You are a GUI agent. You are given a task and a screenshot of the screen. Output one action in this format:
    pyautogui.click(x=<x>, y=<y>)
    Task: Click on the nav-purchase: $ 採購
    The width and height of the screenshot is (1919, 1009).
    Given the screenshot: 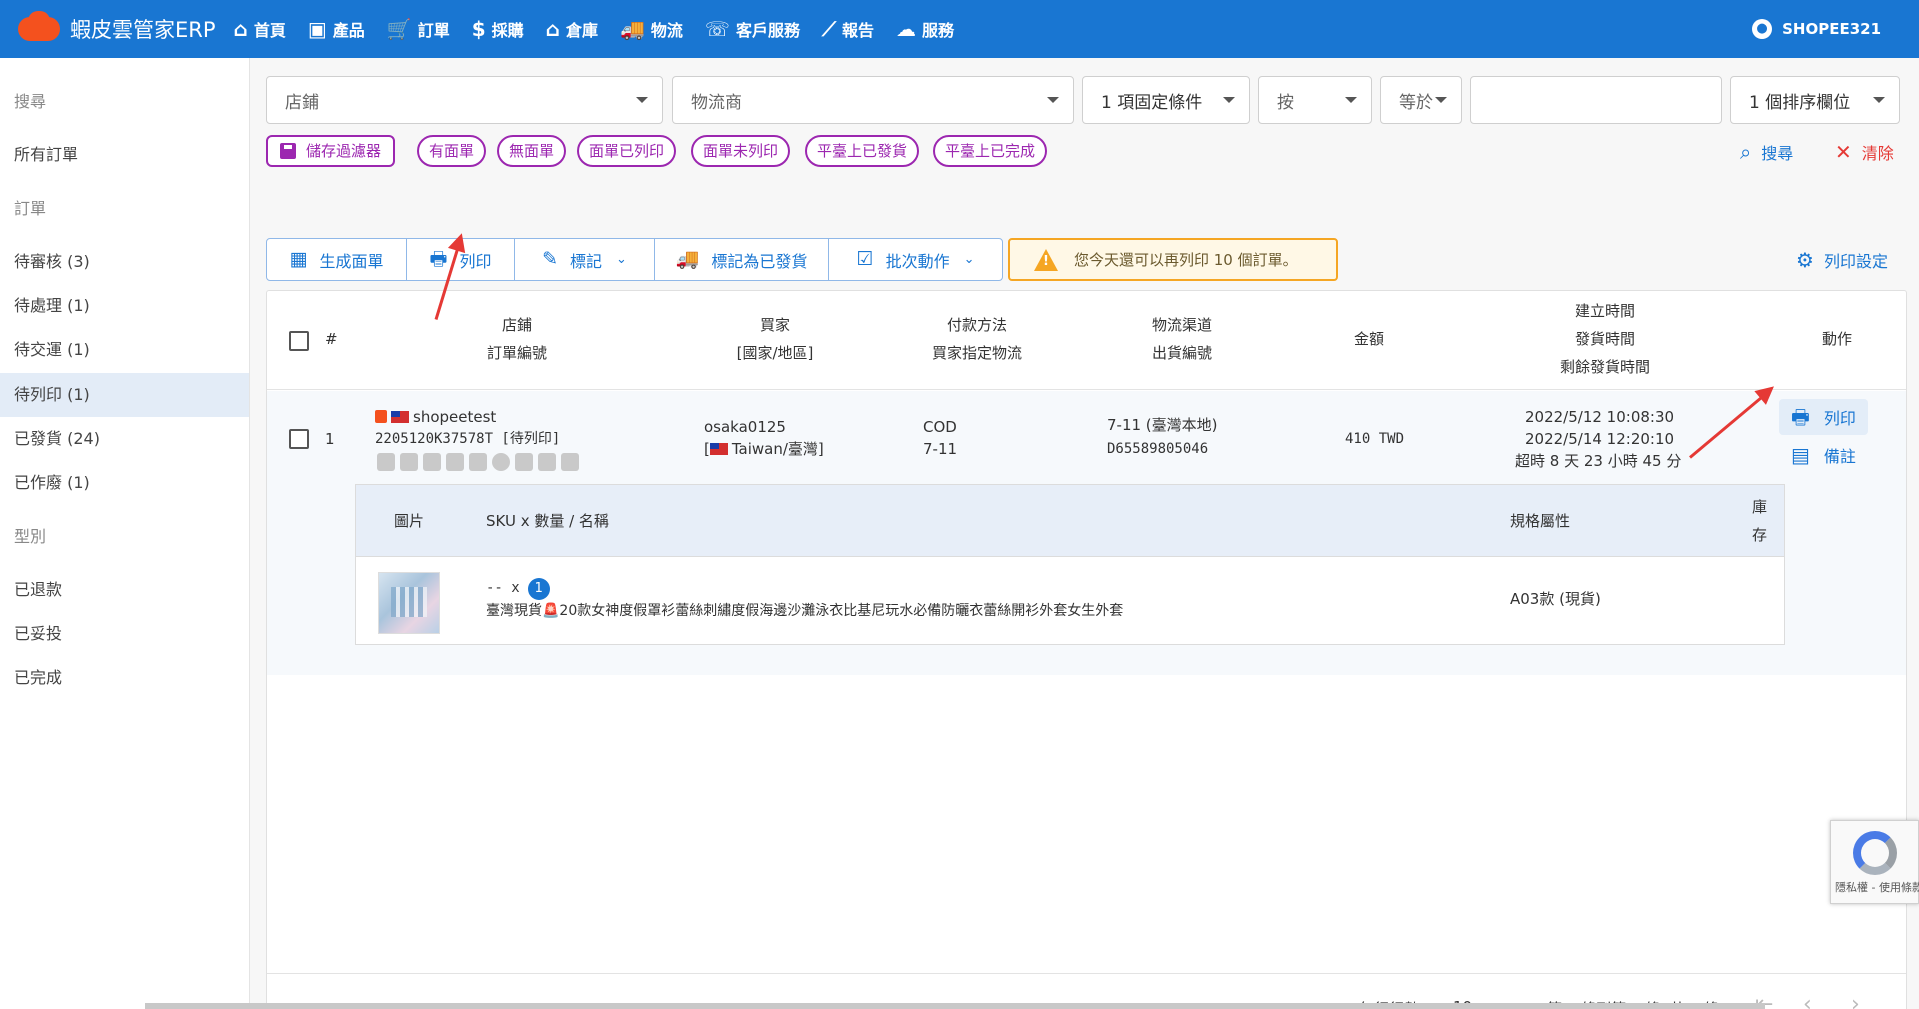 What is the action you would take?
    pyautogui.click(x=498, y=29)
    